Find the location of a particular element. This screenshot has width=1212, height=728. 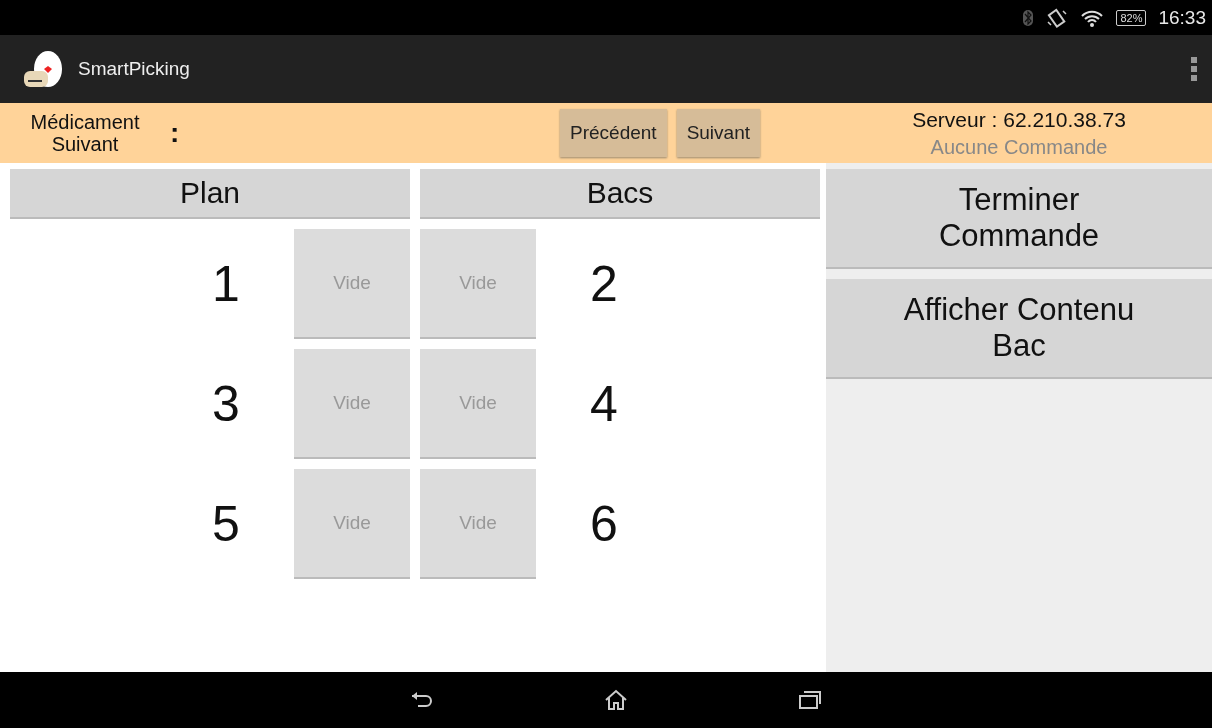

action-button: Terminer Commande is located at coordinates (1019, 219).